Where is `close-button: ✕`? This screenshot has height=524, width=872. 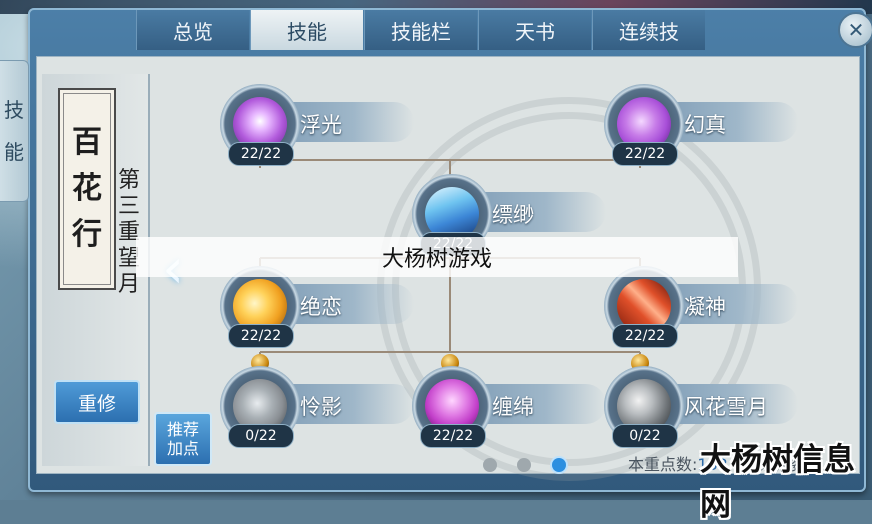 close-button: ✕ is located at coordinates (855, 30).